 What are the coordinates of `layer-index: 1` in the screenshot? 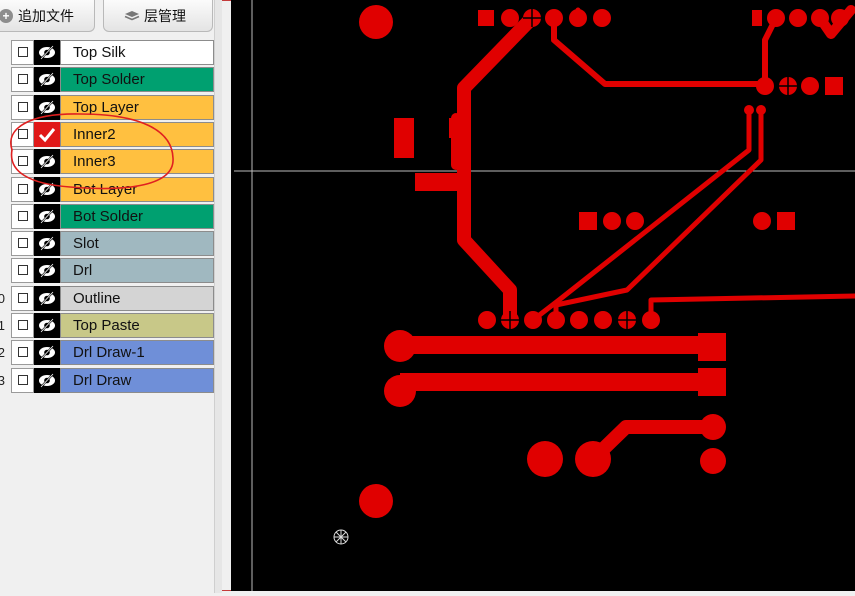 It's located at (2, 325).